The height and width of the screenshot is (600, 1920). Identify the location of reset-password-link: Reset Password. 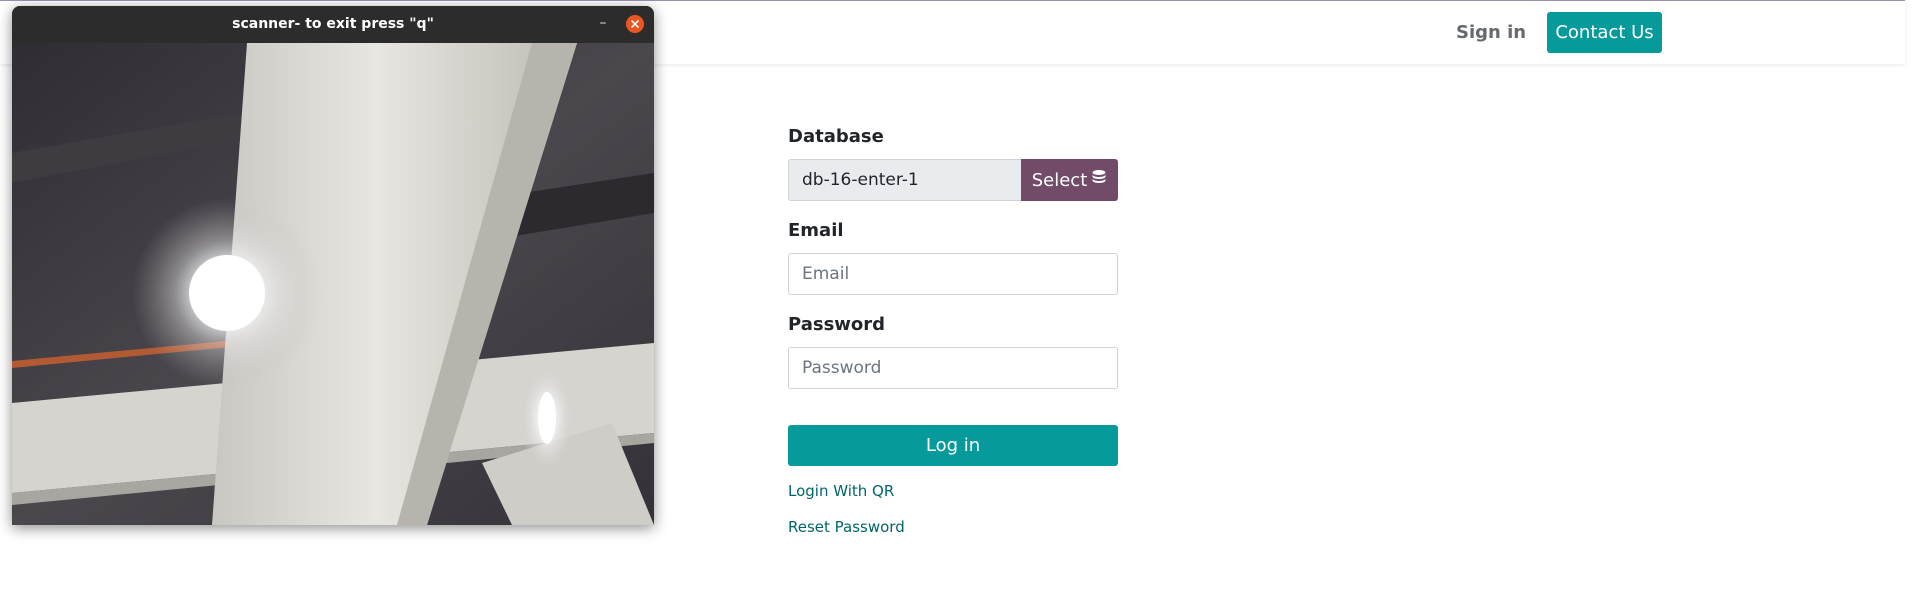
(846, 527).